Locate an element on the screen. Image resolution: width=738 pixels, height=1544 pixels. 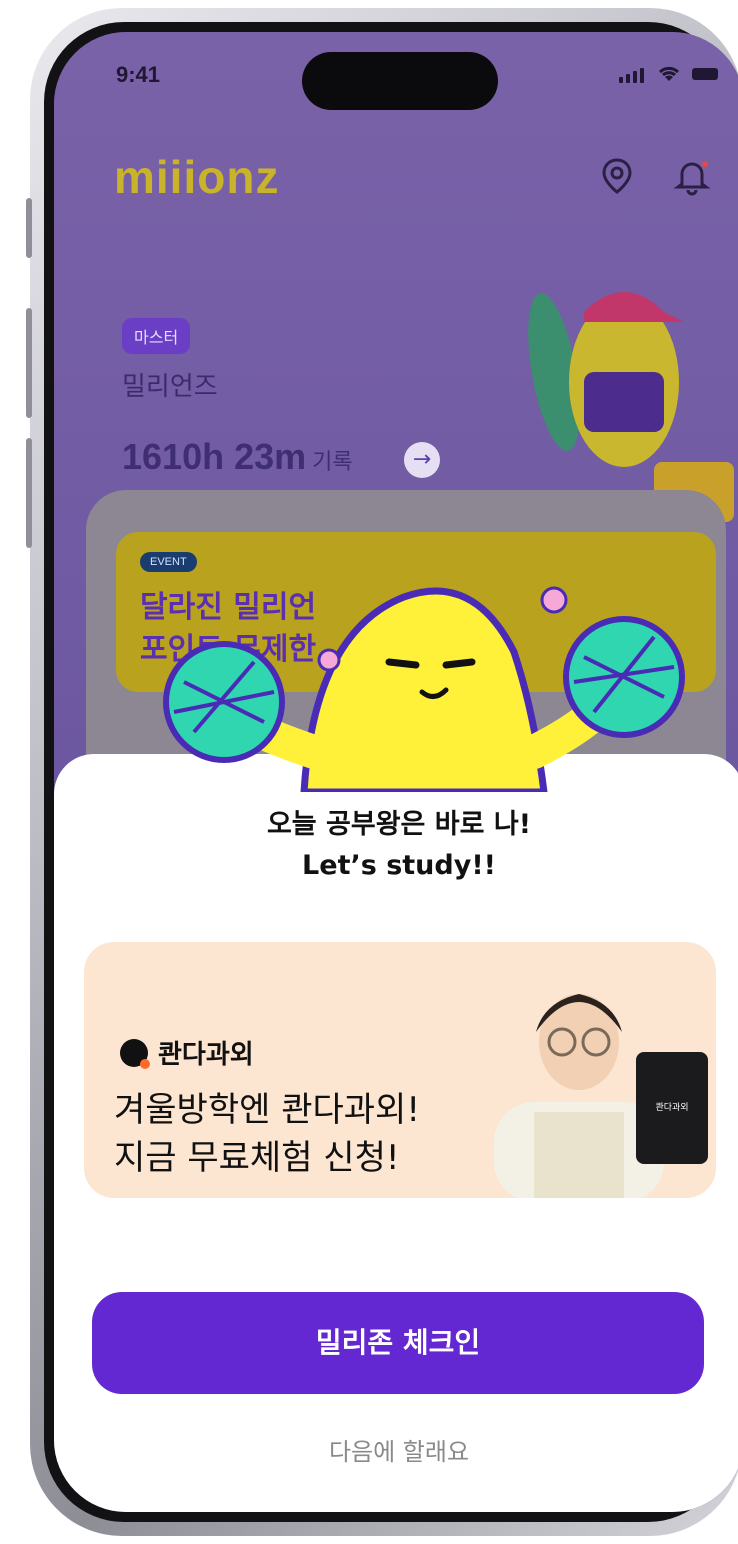
status-bar: 9:41 is located at coordinates (396, 77).